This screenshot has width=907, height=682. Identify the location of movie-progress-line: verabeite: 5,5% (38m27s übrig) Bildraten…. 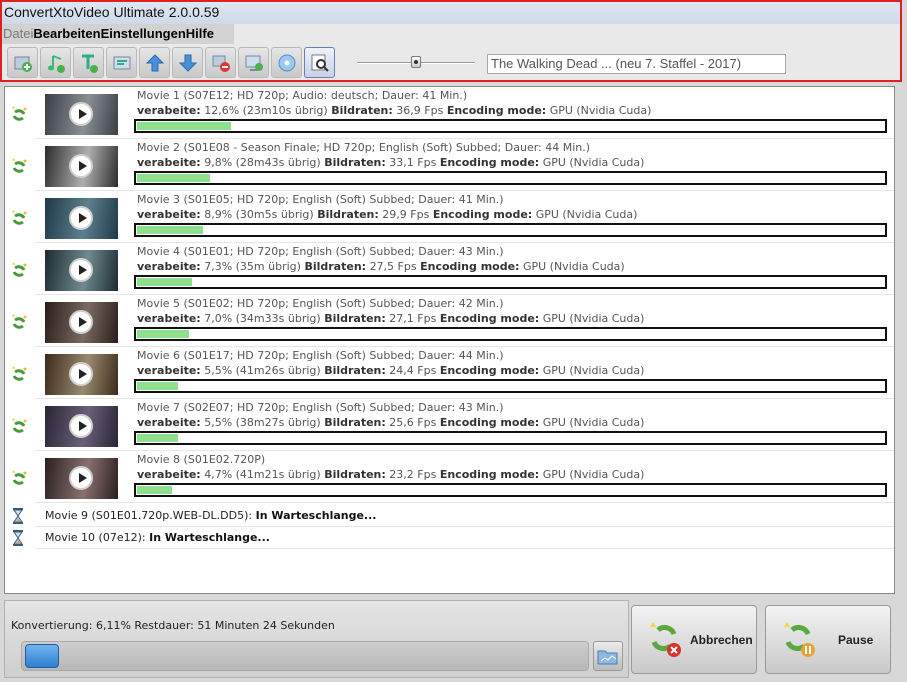
(390, 422).